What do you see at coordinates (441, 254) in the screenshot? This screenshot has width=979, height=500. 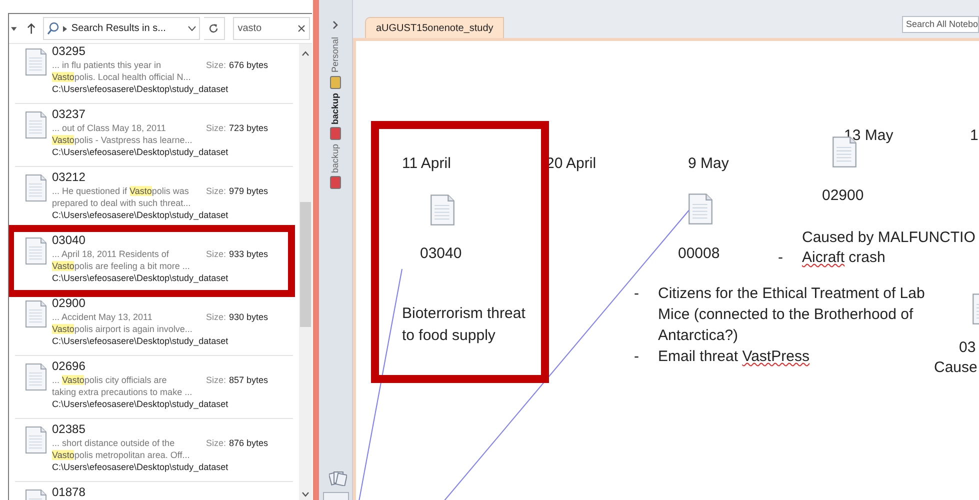 I see `file-label: 03040` at bounding box center [441, 254].